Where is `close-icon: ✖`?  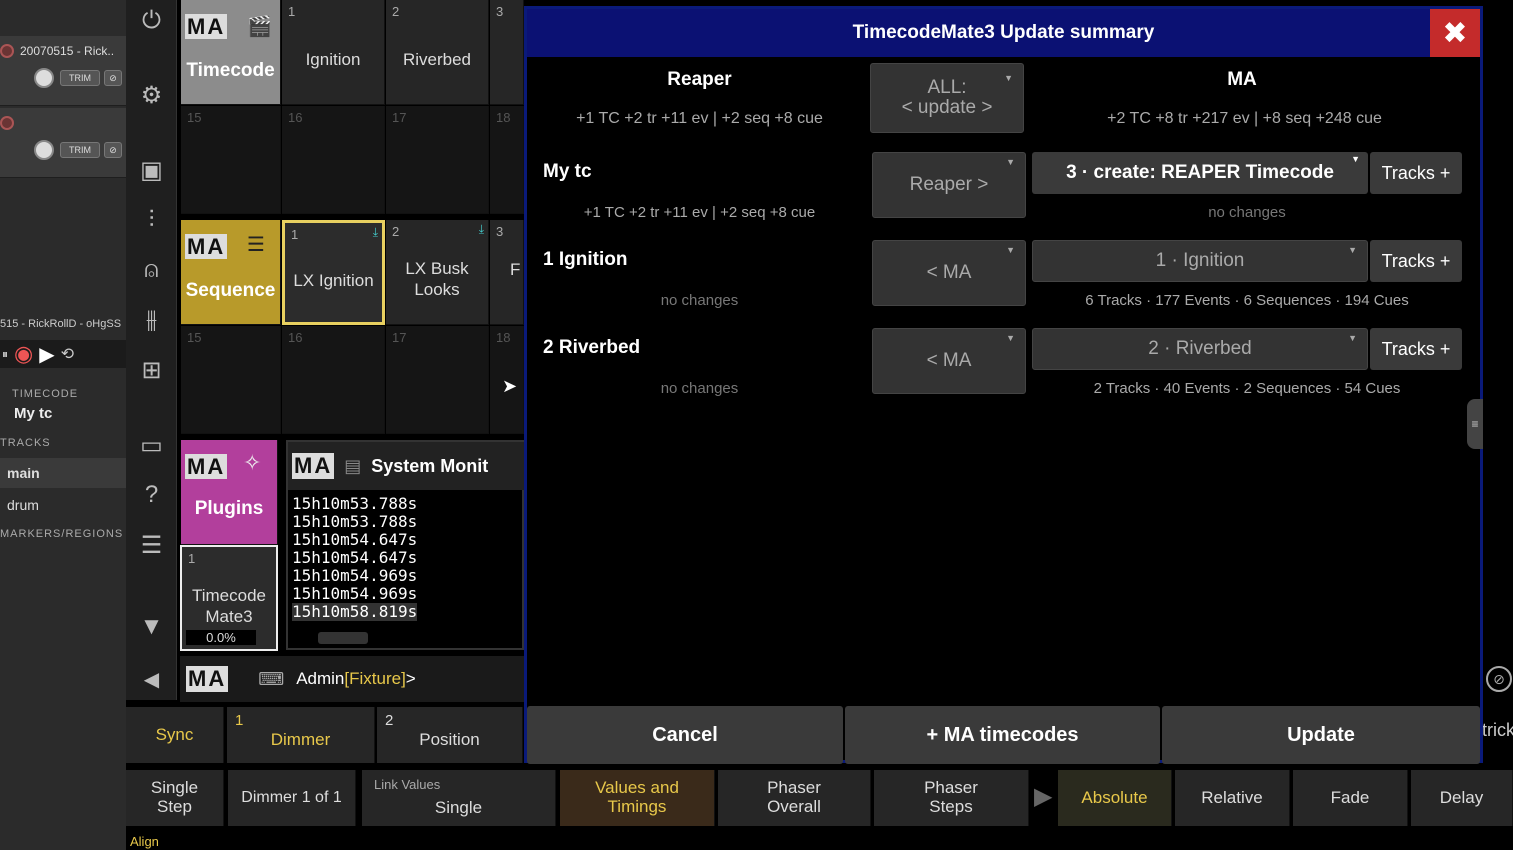
close-icon: ✖ is located at coordinates (1455, 33).